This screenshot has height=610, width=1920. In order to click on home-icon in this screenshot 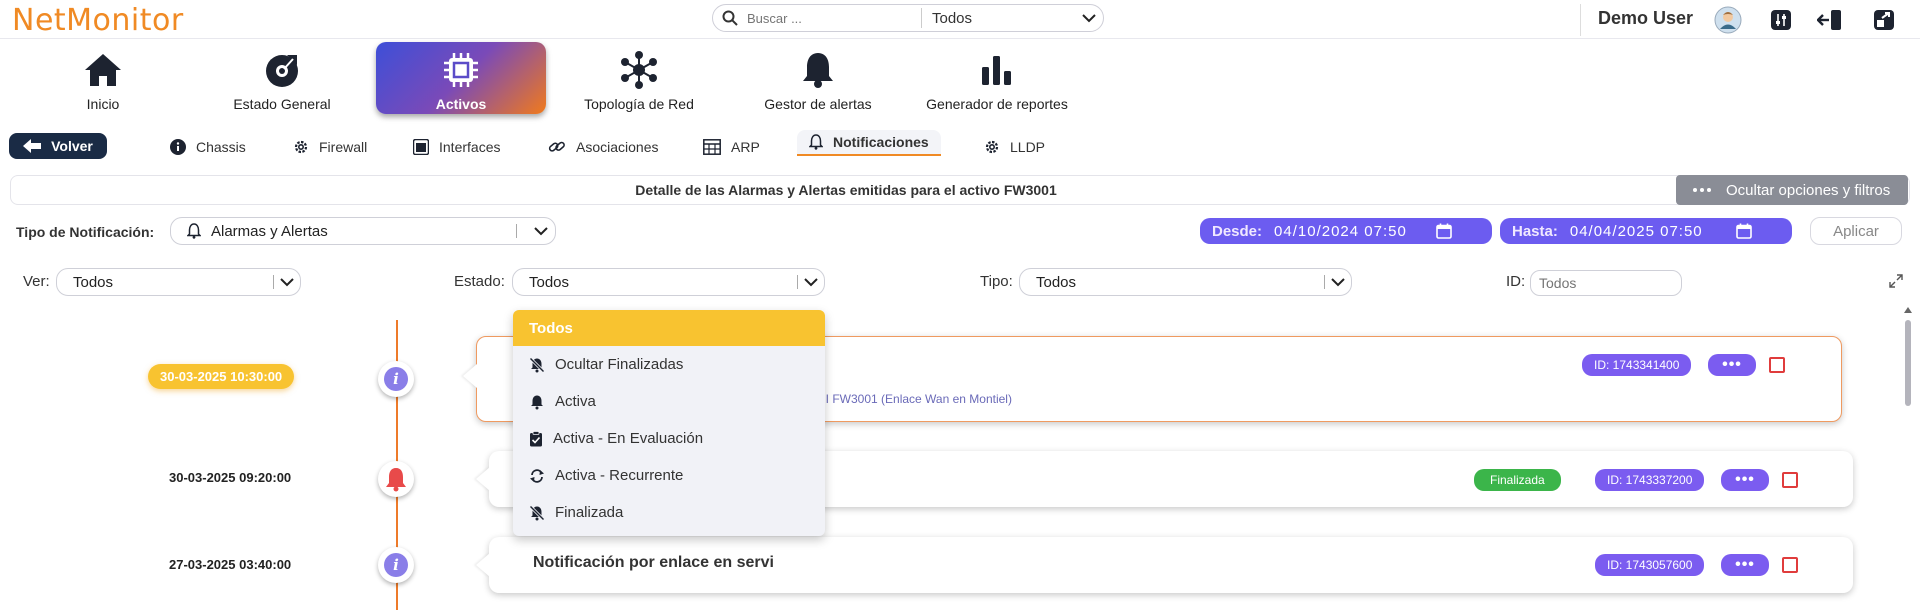, I will do `click(103, 70)`.